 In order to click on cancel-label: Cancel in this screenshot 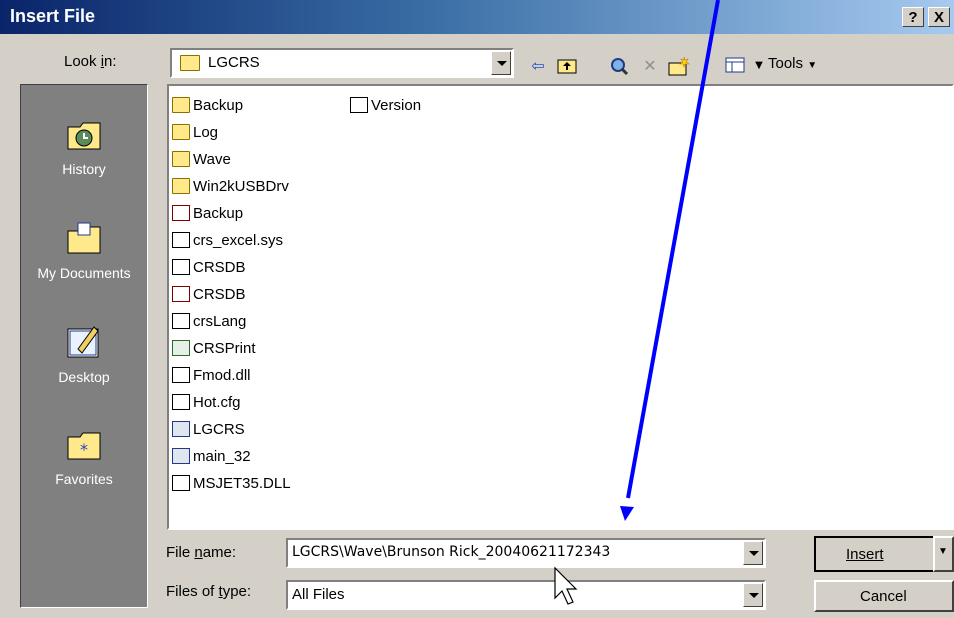, I will do `click(883, 596)`.